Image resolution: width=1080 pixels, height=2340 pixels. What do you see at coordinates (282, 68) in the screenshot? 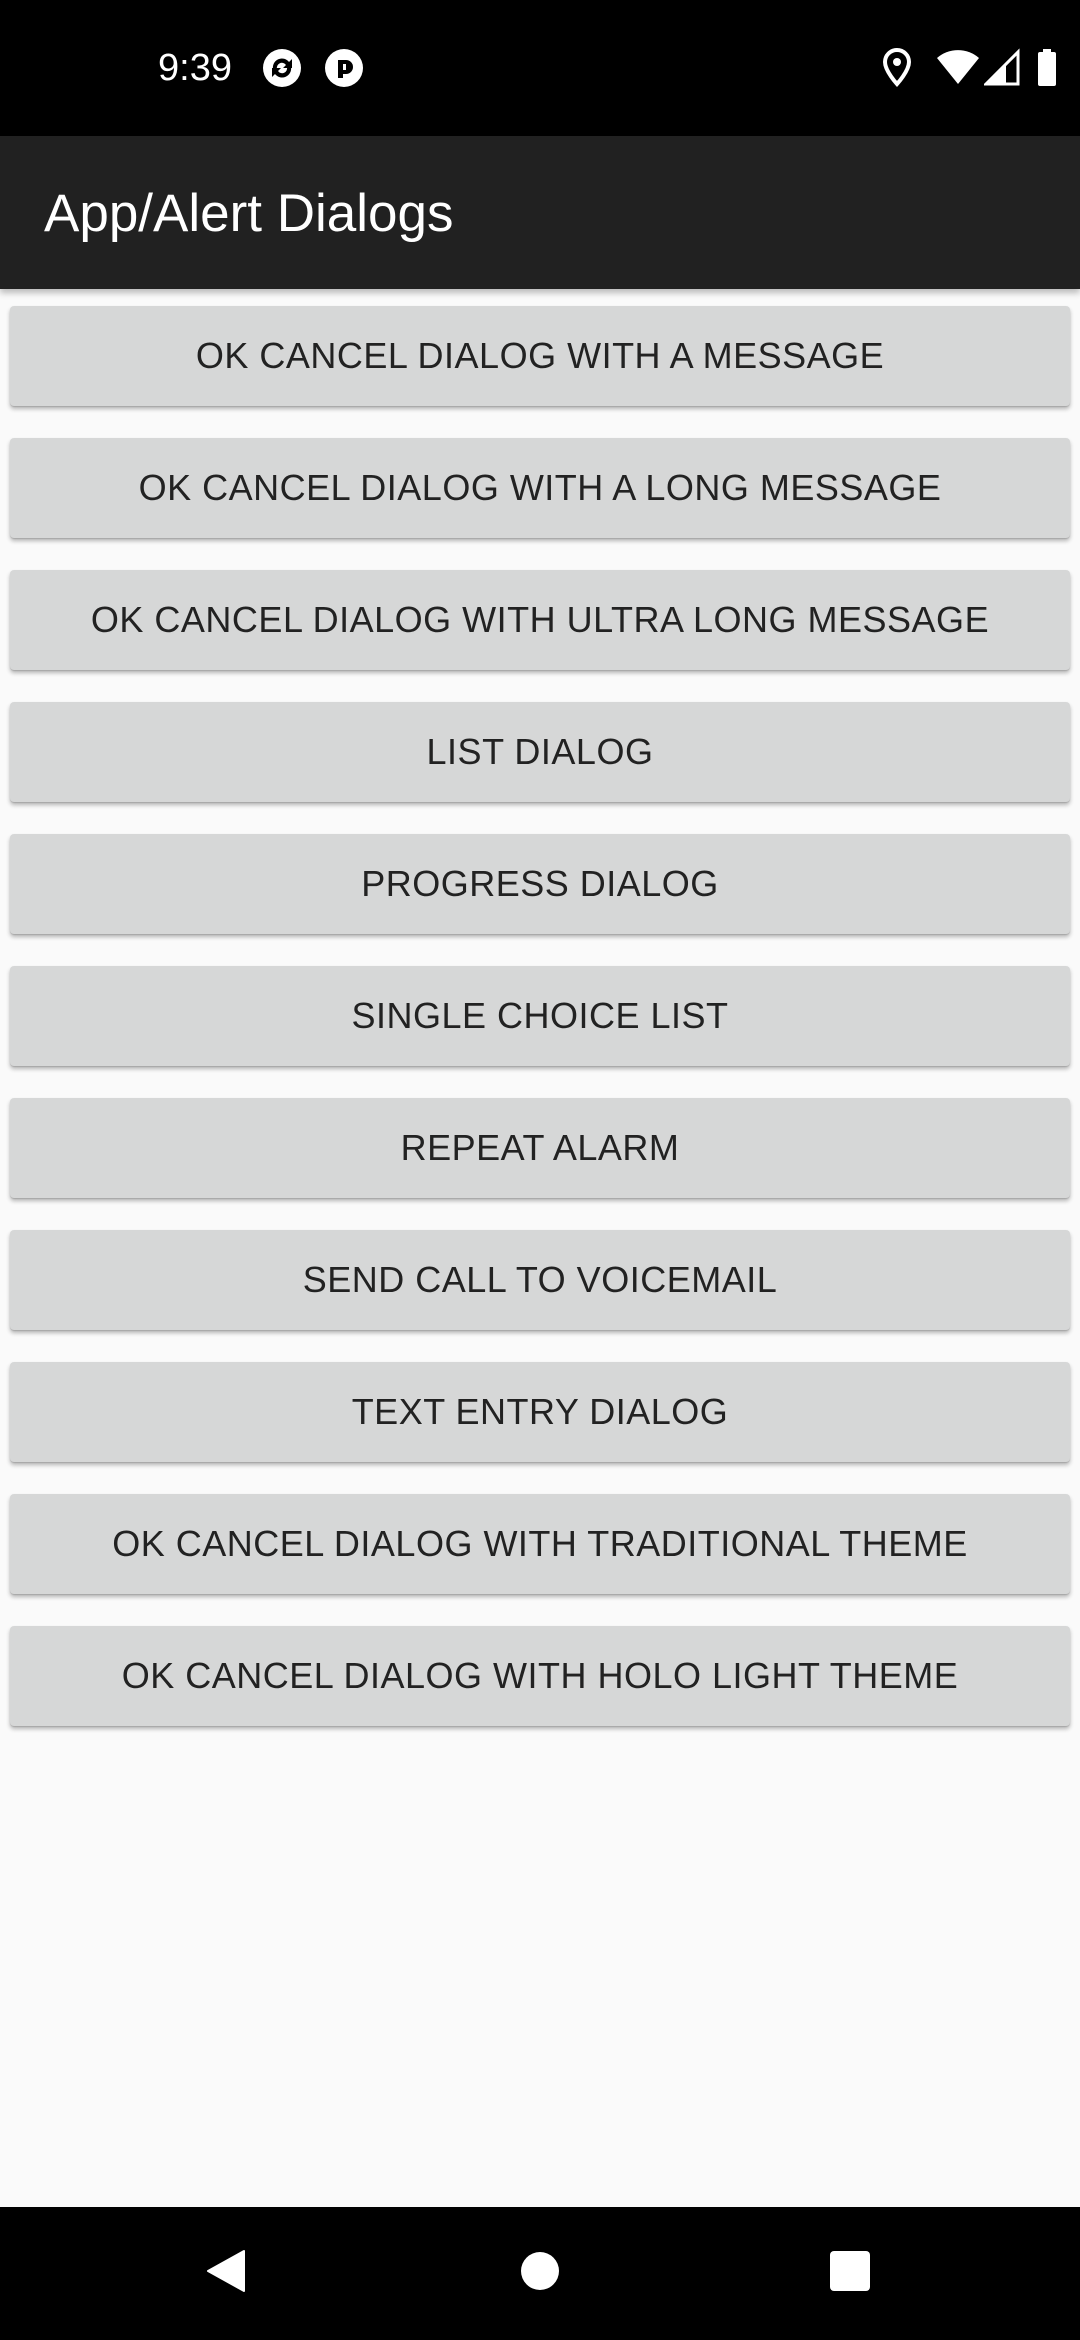
I see `sync-app-icon` at bounding box center [282, 68].